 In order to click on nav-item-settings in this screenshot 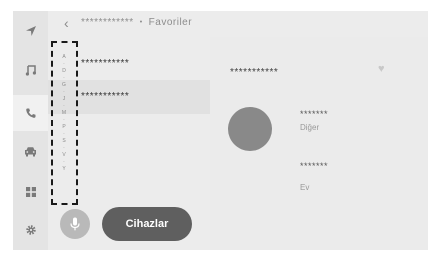, I will do `click(30, 230)`.